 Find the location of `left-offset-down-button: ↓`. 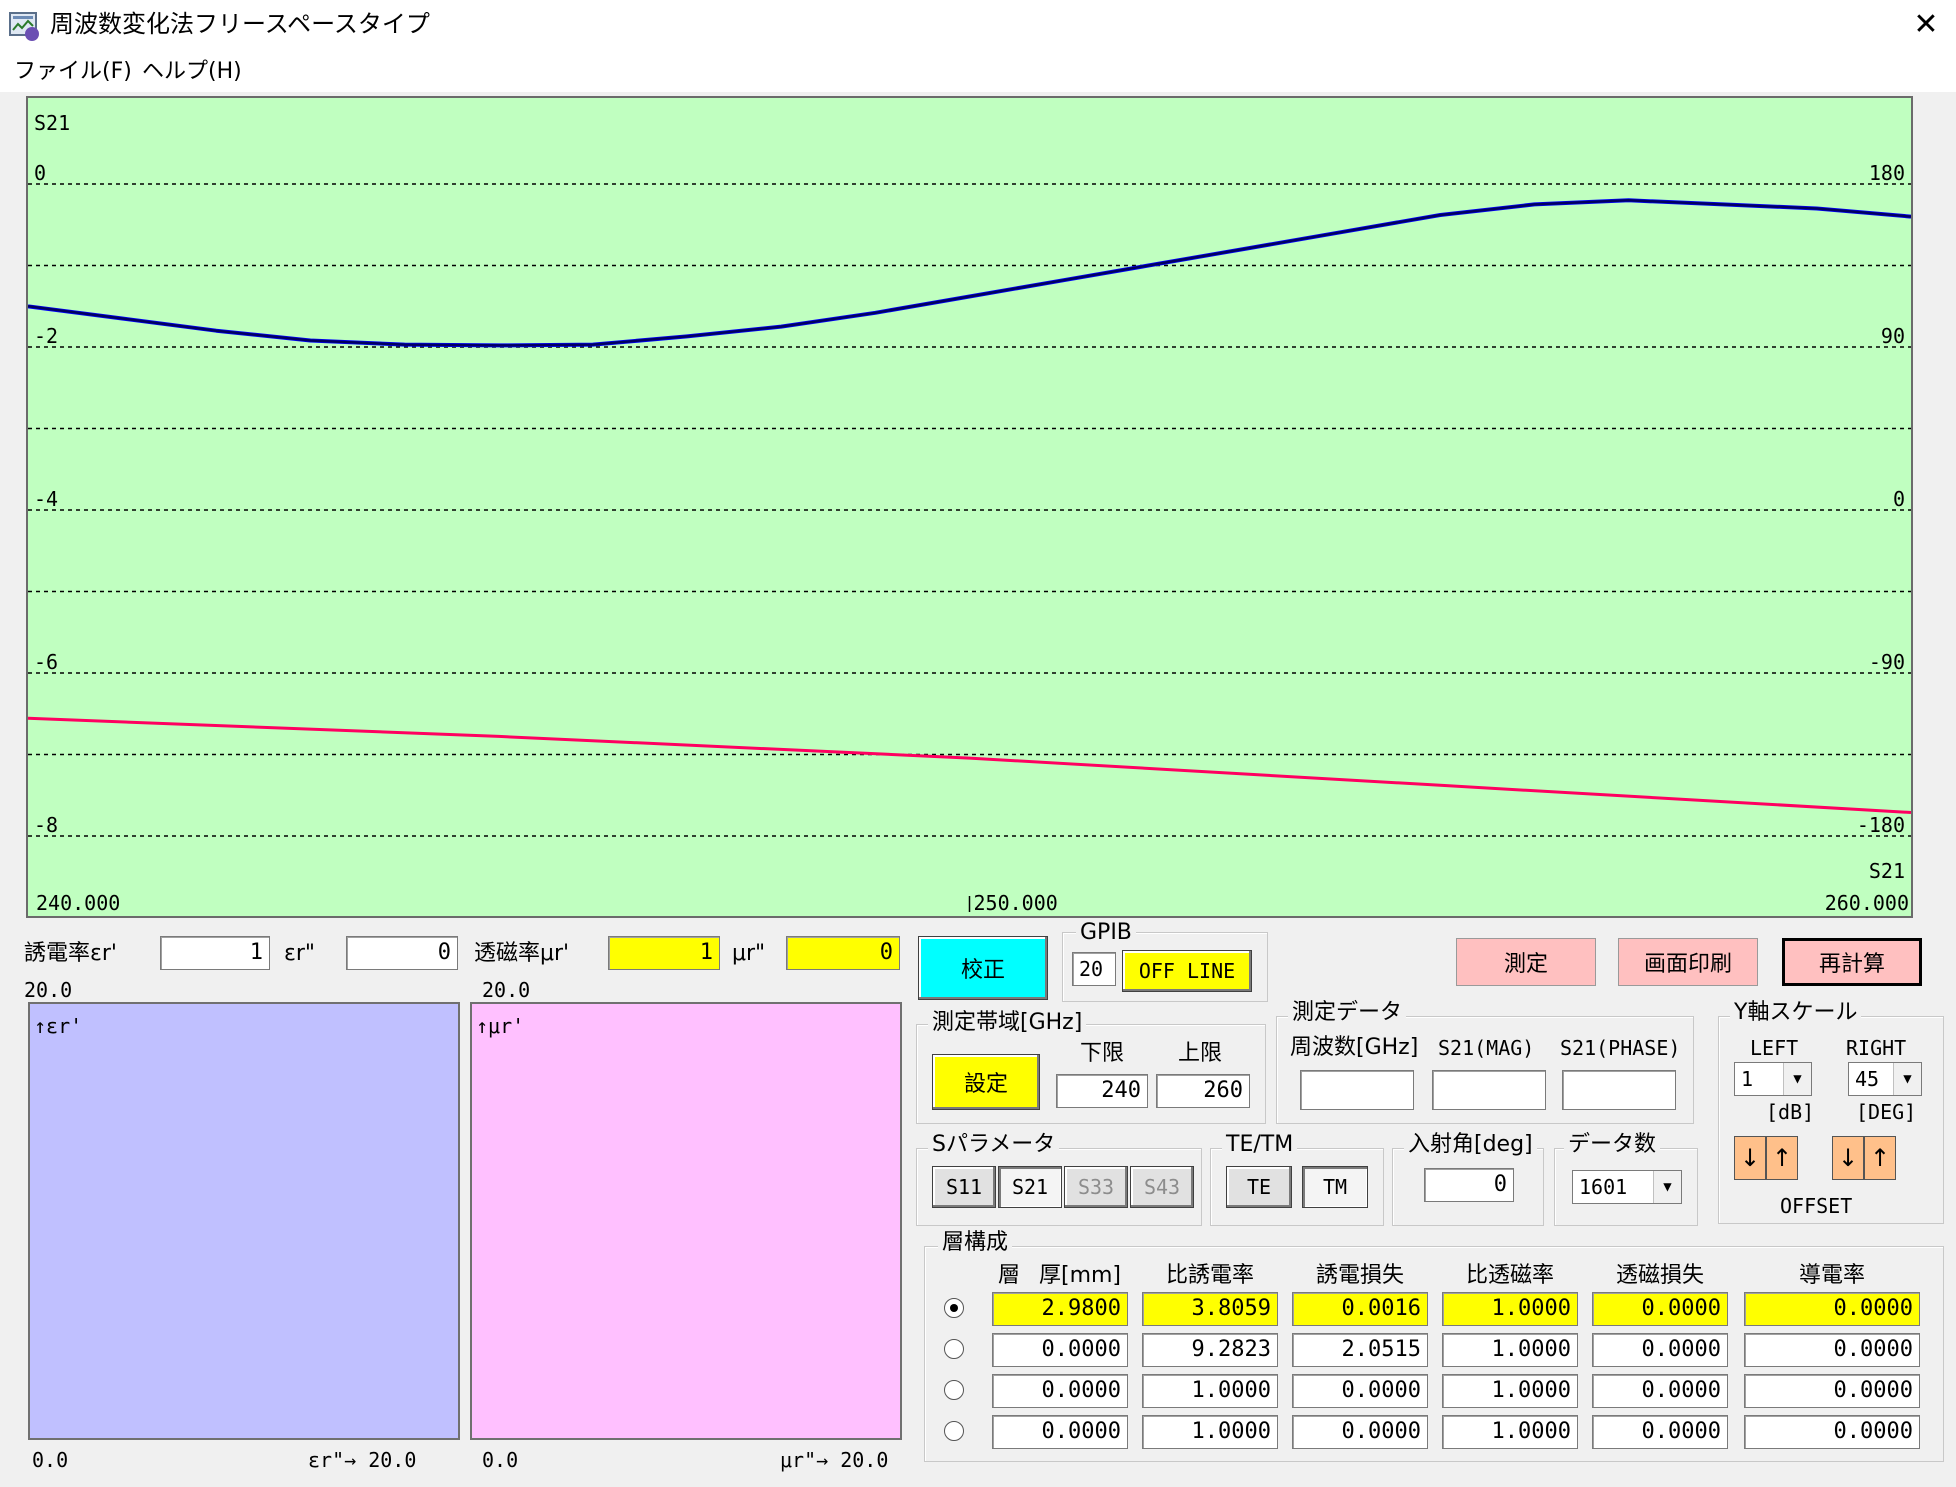

left-offset-down-button: ↓ is located at coordinates (1750, 1158).